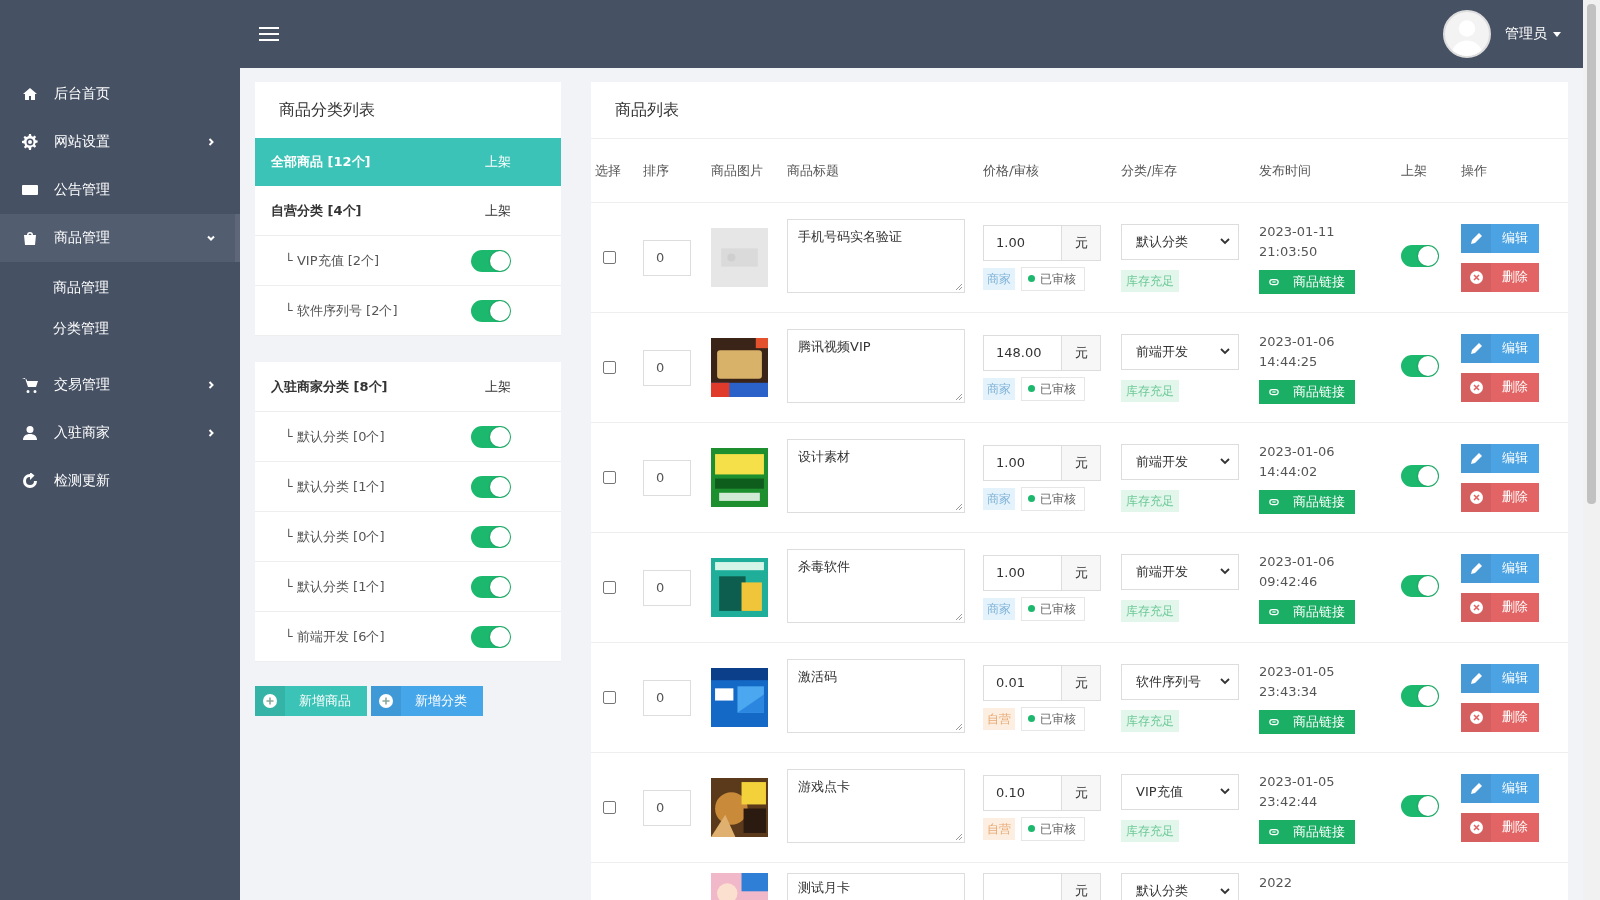 The image size is (1600, 900). I want to click on menu-icon, so click(269, 34).